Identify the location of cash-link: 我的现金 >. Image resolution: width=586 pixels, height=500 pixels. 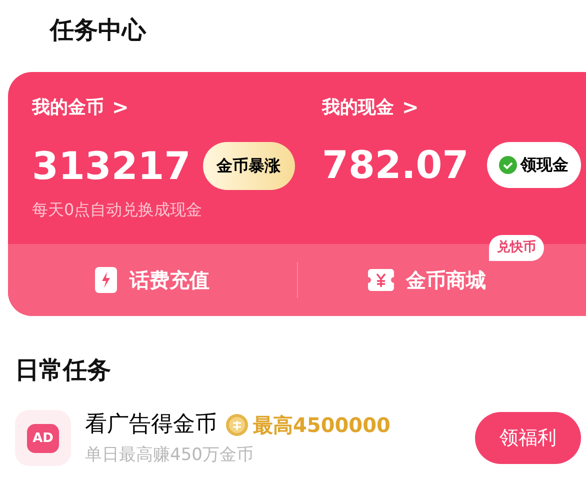
(370, 107).